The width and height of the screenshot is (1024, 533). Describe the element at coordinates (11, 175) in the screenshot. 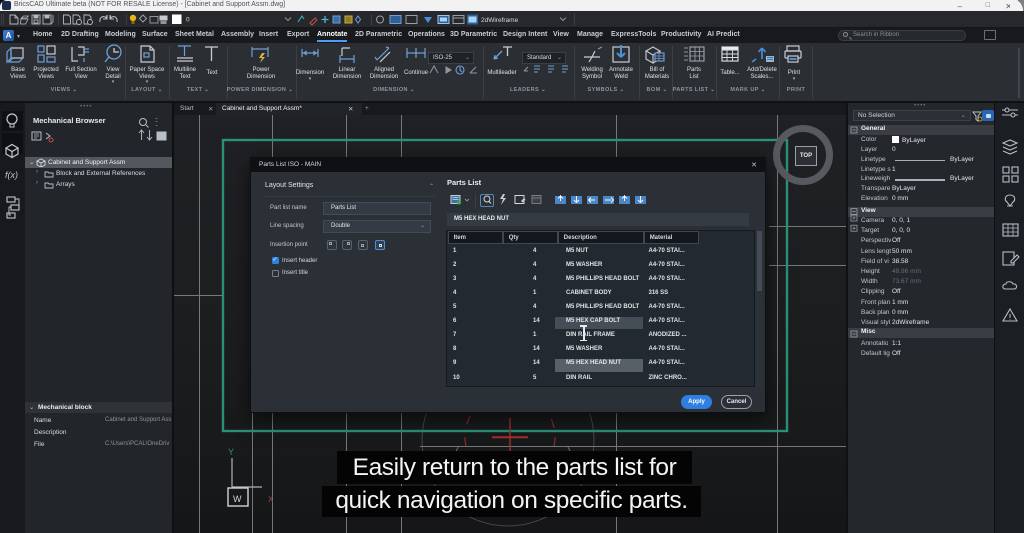

I see `svg-text: f(x)` at that location.